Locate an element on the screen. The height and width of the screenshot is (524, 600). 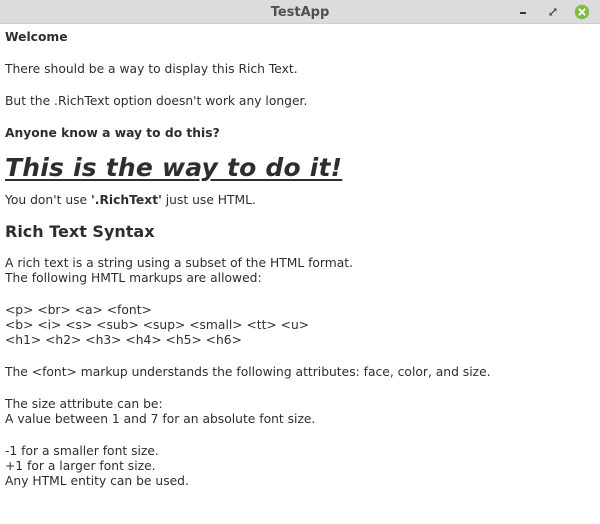
title-bar: TestApp is located at coordinates (300, 12).